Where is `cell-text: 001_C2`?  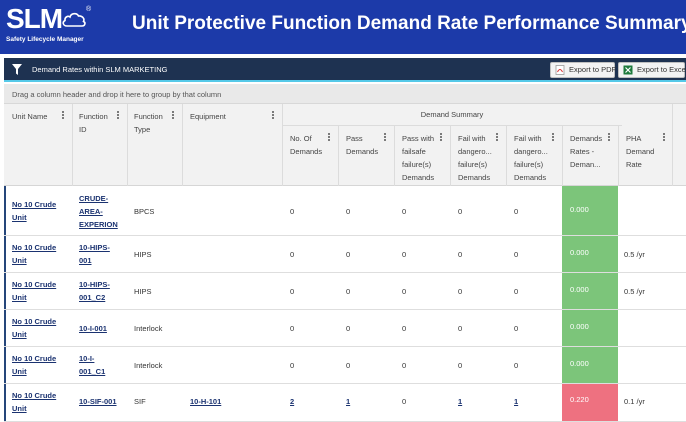 cell-text: 001_C2 is located at coordinates (92, 297).